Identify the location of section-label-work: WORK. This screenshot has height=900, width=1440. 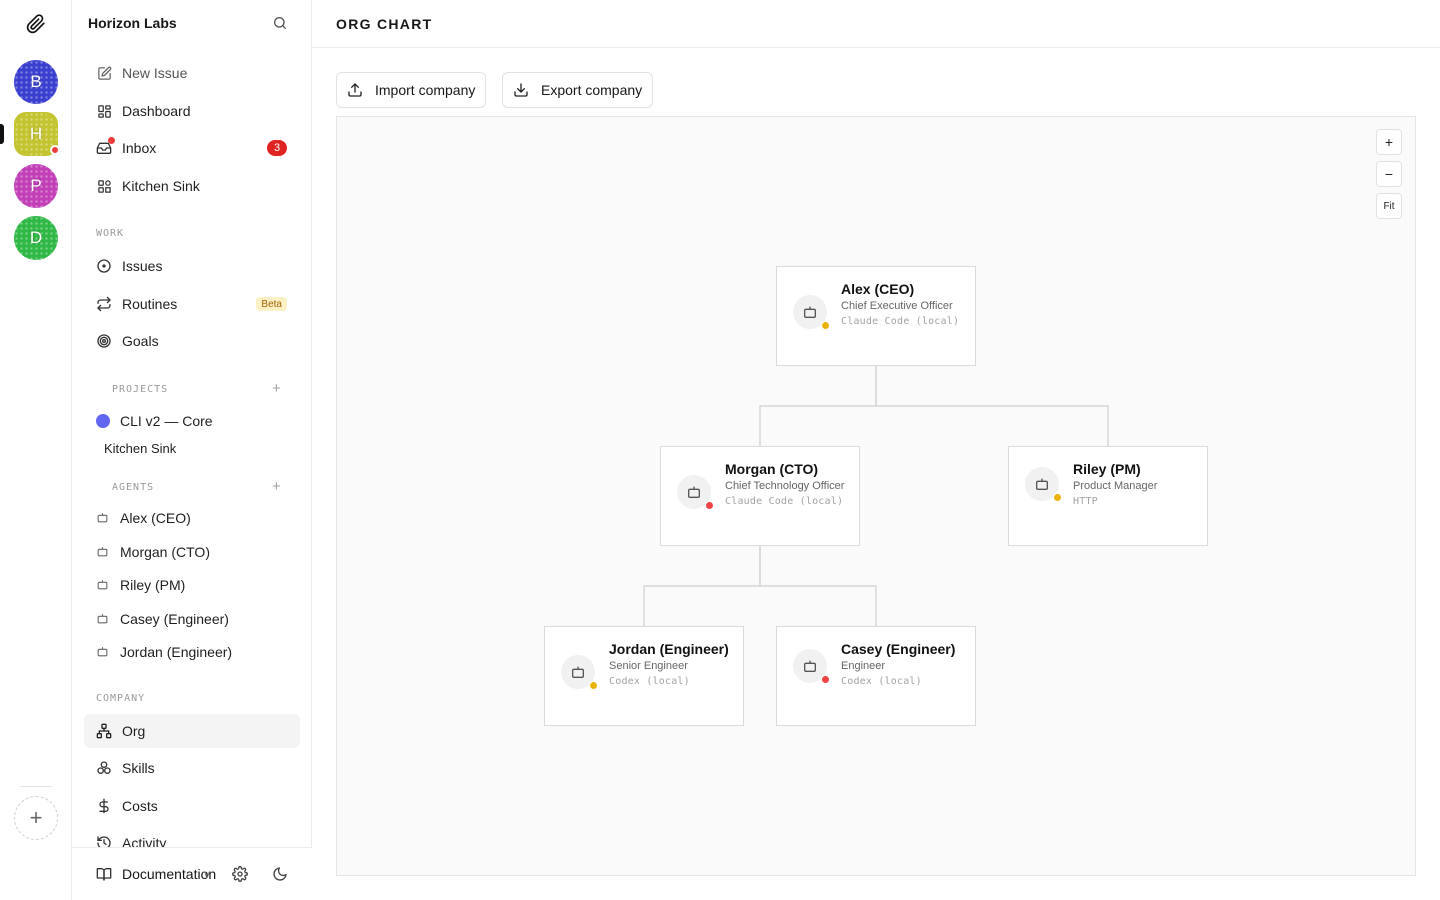
(110, 233).